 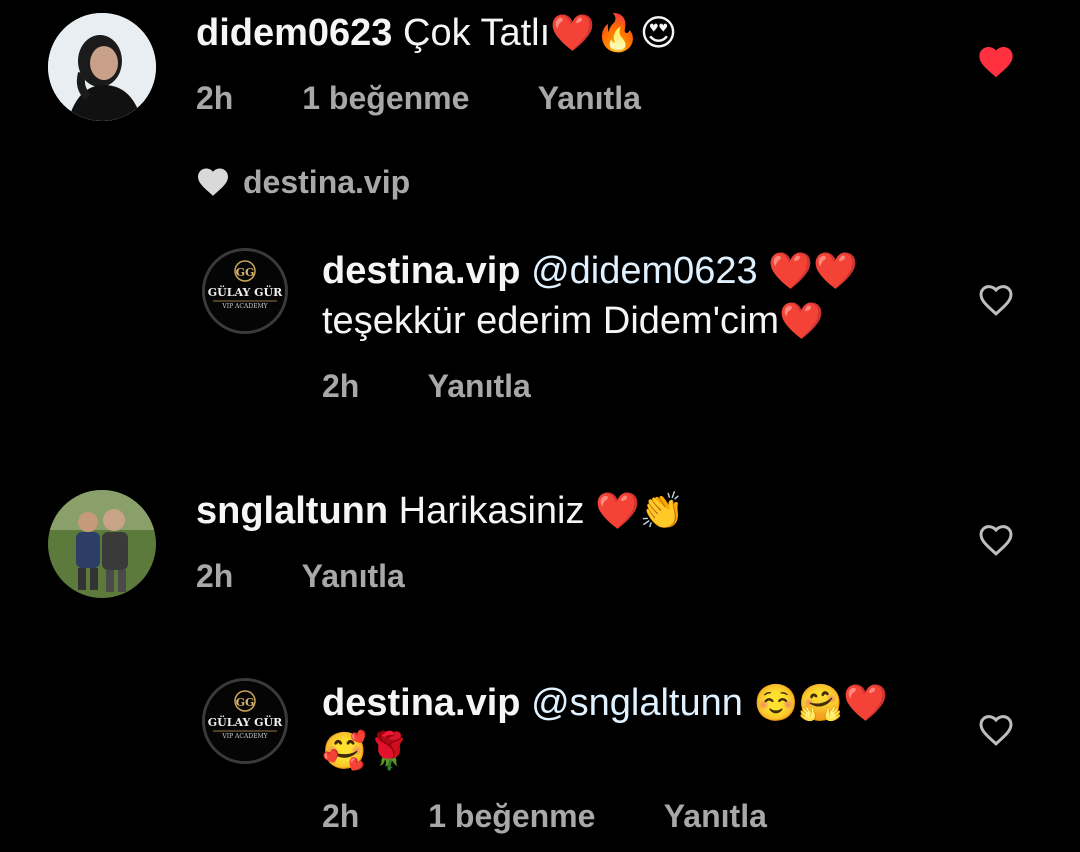 I want to click on reply-1-emojis-line2: ❤️, so click(x=801, y=321).